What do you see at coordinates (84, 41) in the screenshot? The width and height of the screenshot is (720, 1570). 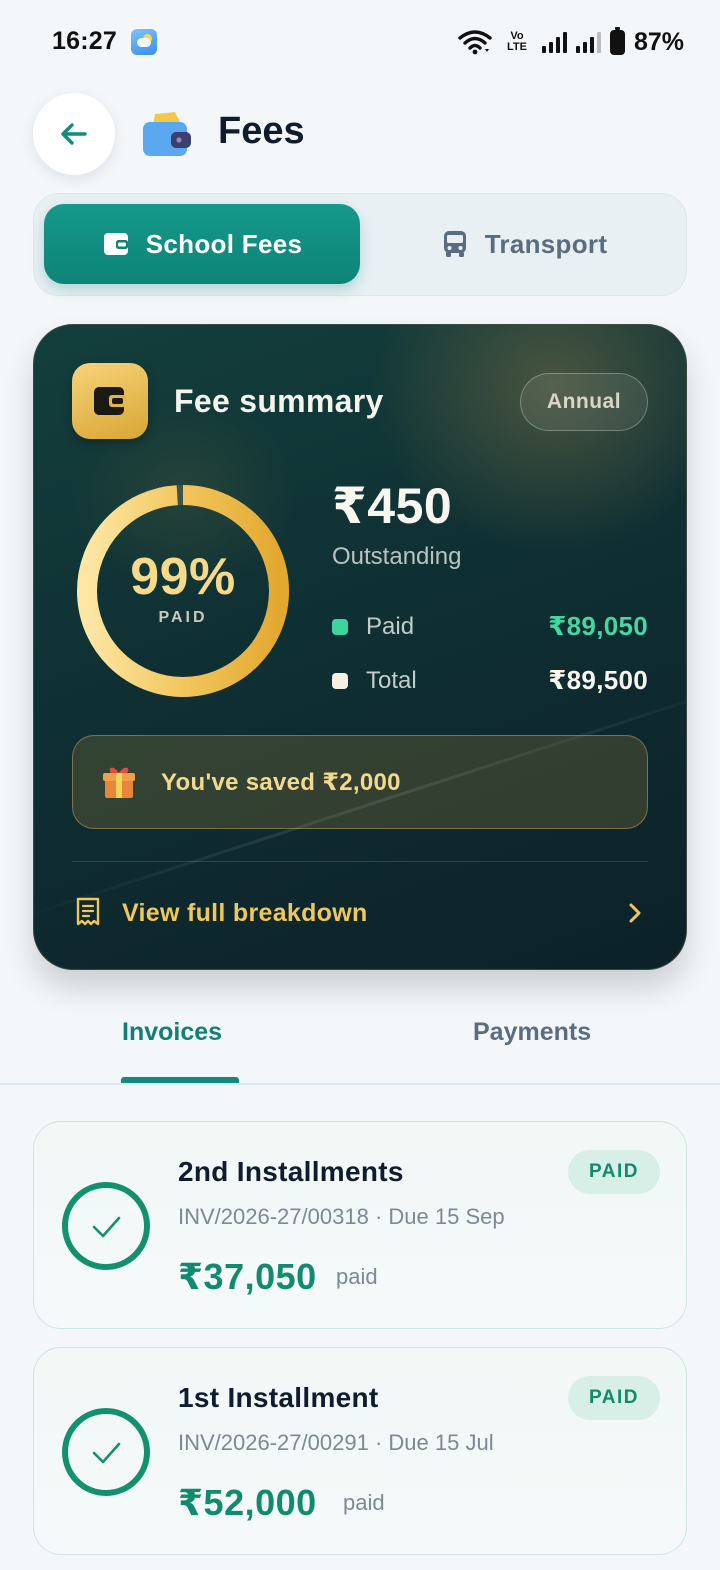 I see `status-time: 16:27` at bounding box center [84, 41].